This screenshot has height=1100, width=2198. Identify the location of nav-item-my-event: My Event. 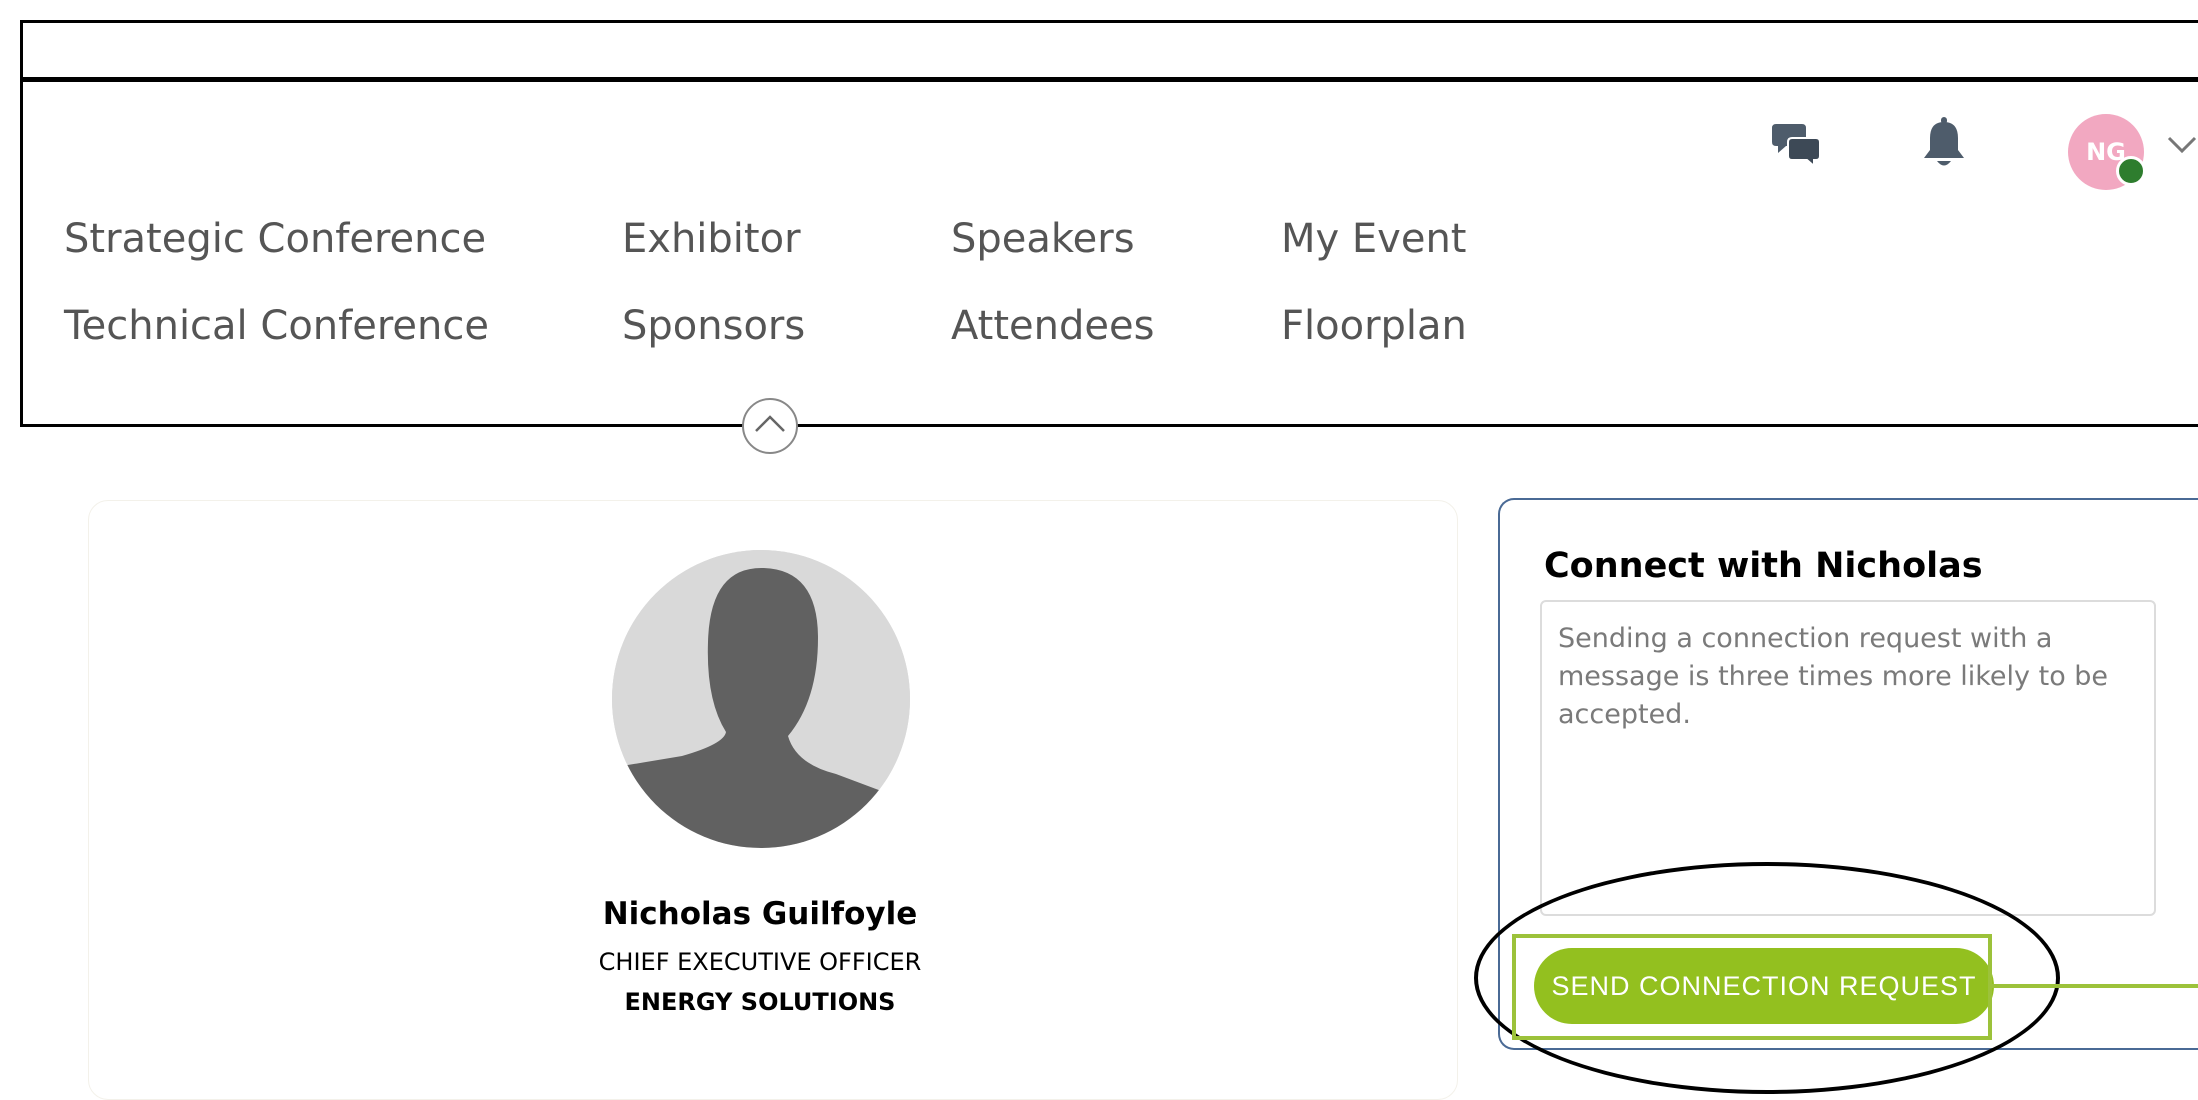
(1374, 239).